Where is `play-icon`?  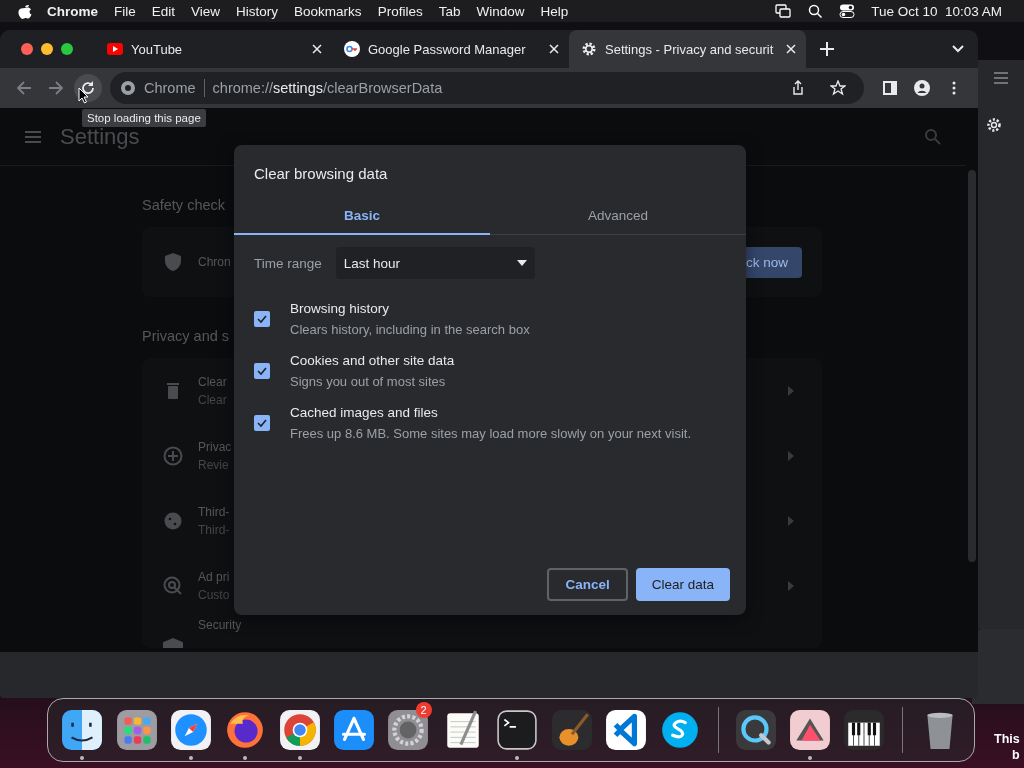 play-icon is located at coordinates (115, 49).